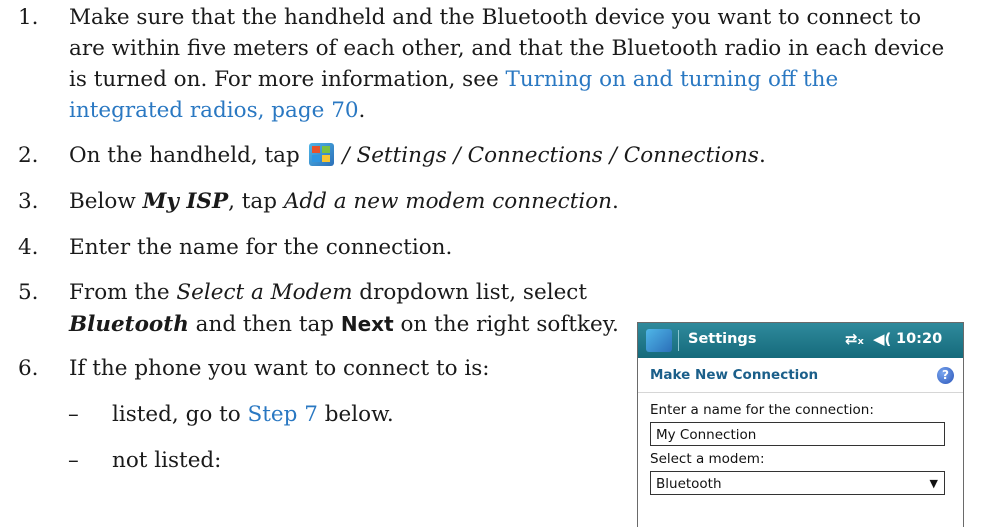 This screenshot has height=527, width=995. Describe the element at coordinates (945, 375) in the screenshot. I see `help-icon: ?` at that location.